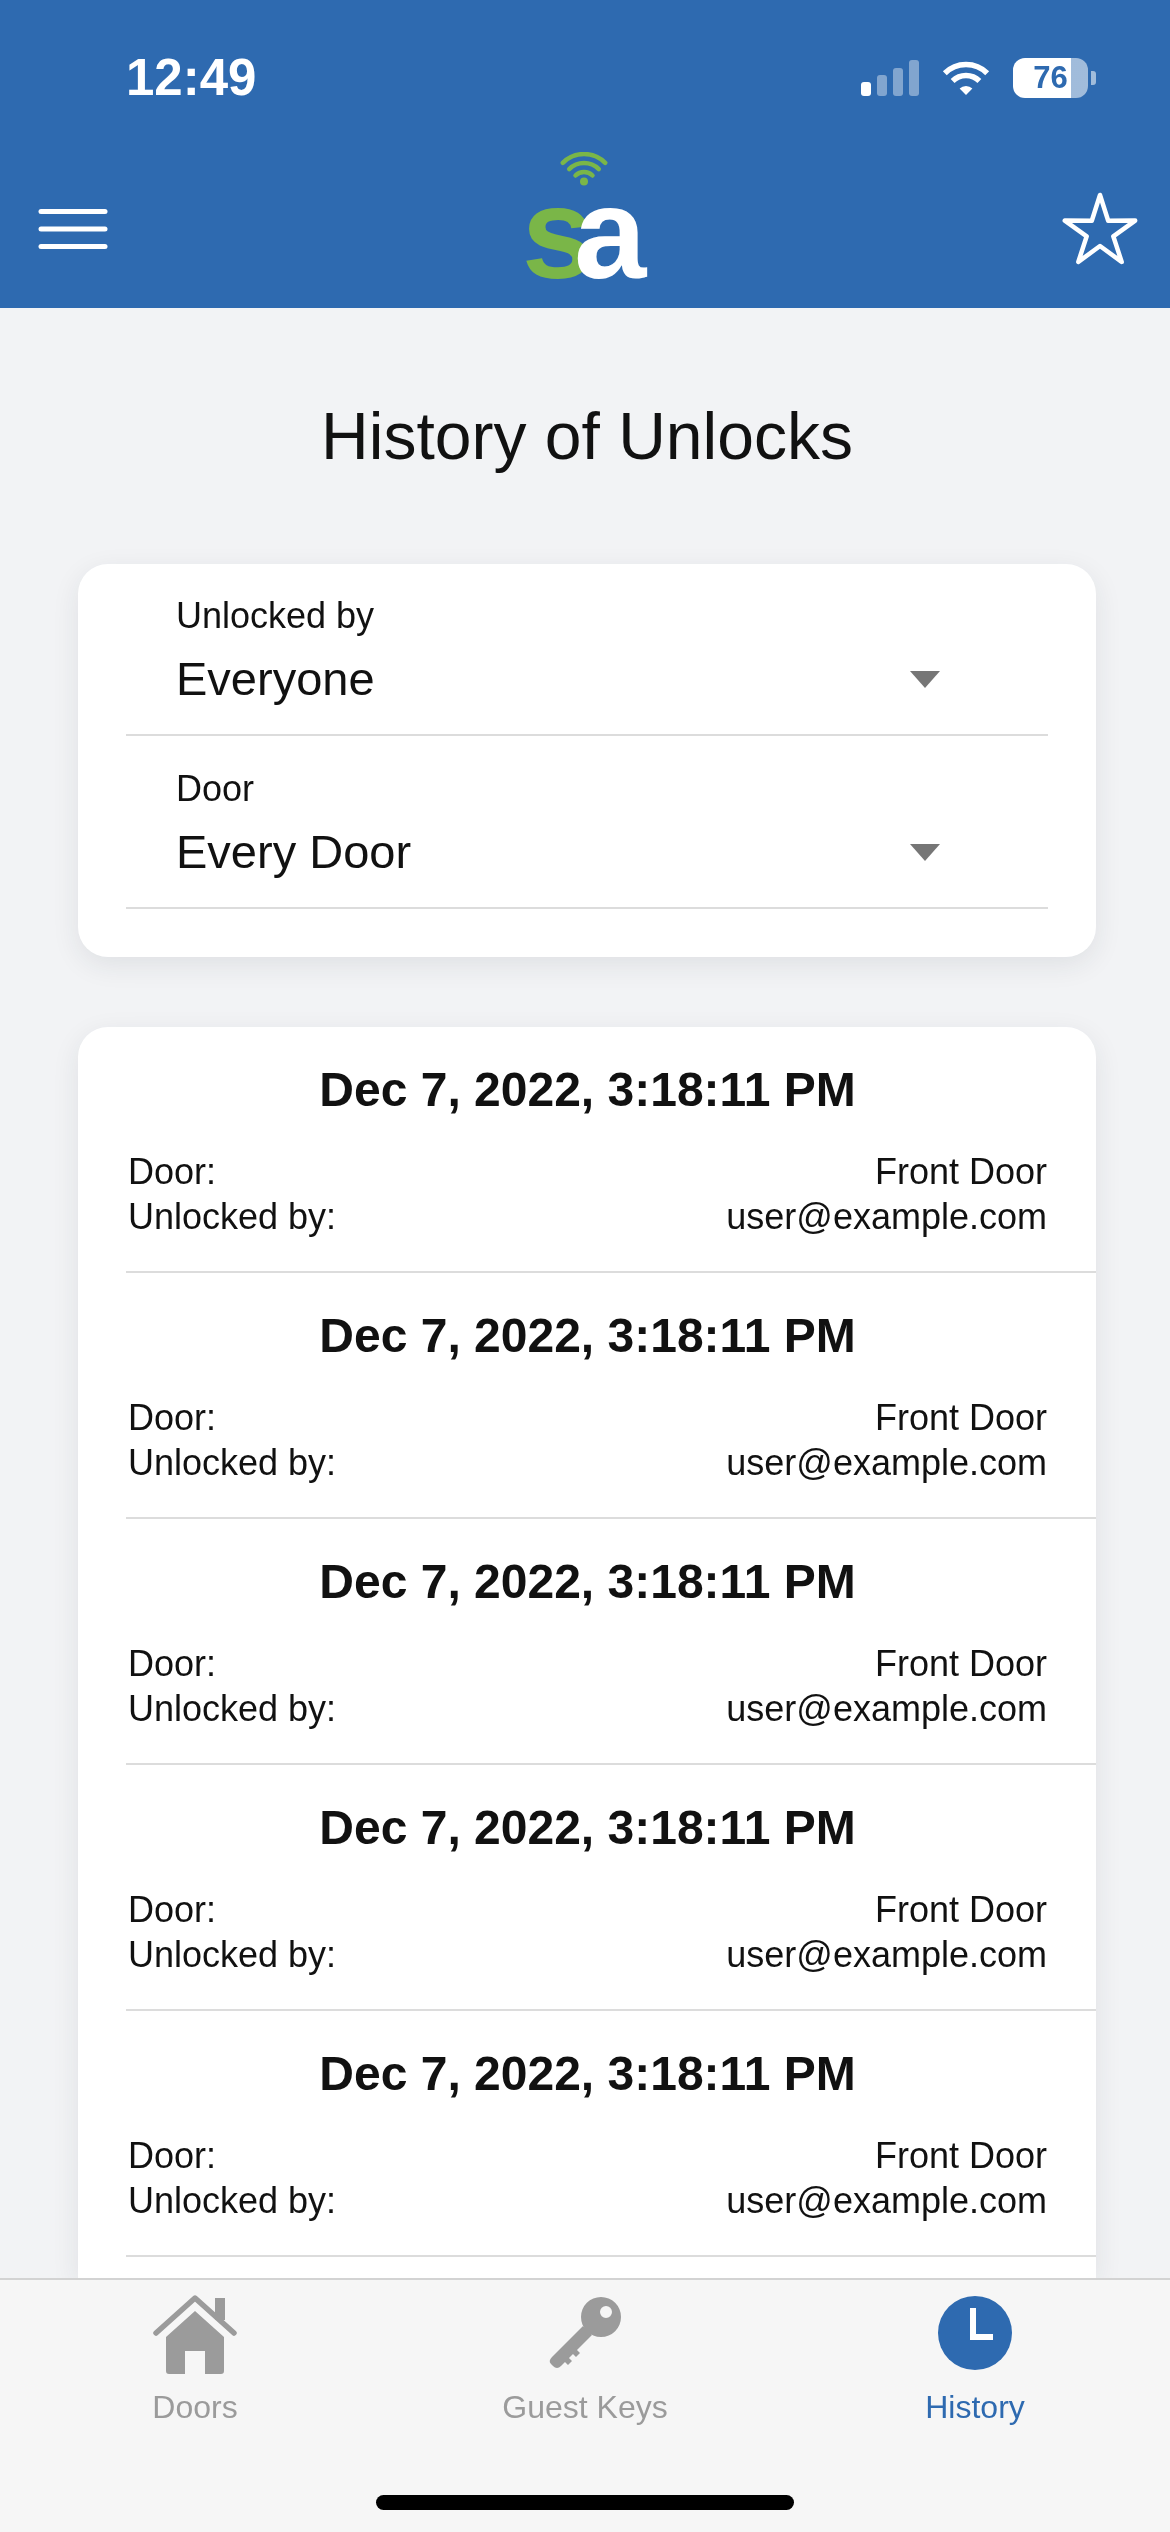 The image size is (1170, 2532). I want to click on page-title: History of Unlocks, so click(587, 436).